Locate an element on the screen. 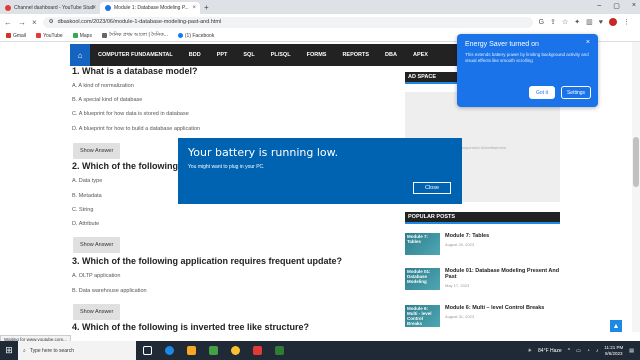  site-info-icon: ⚙ is located at coordinates (51, 22).